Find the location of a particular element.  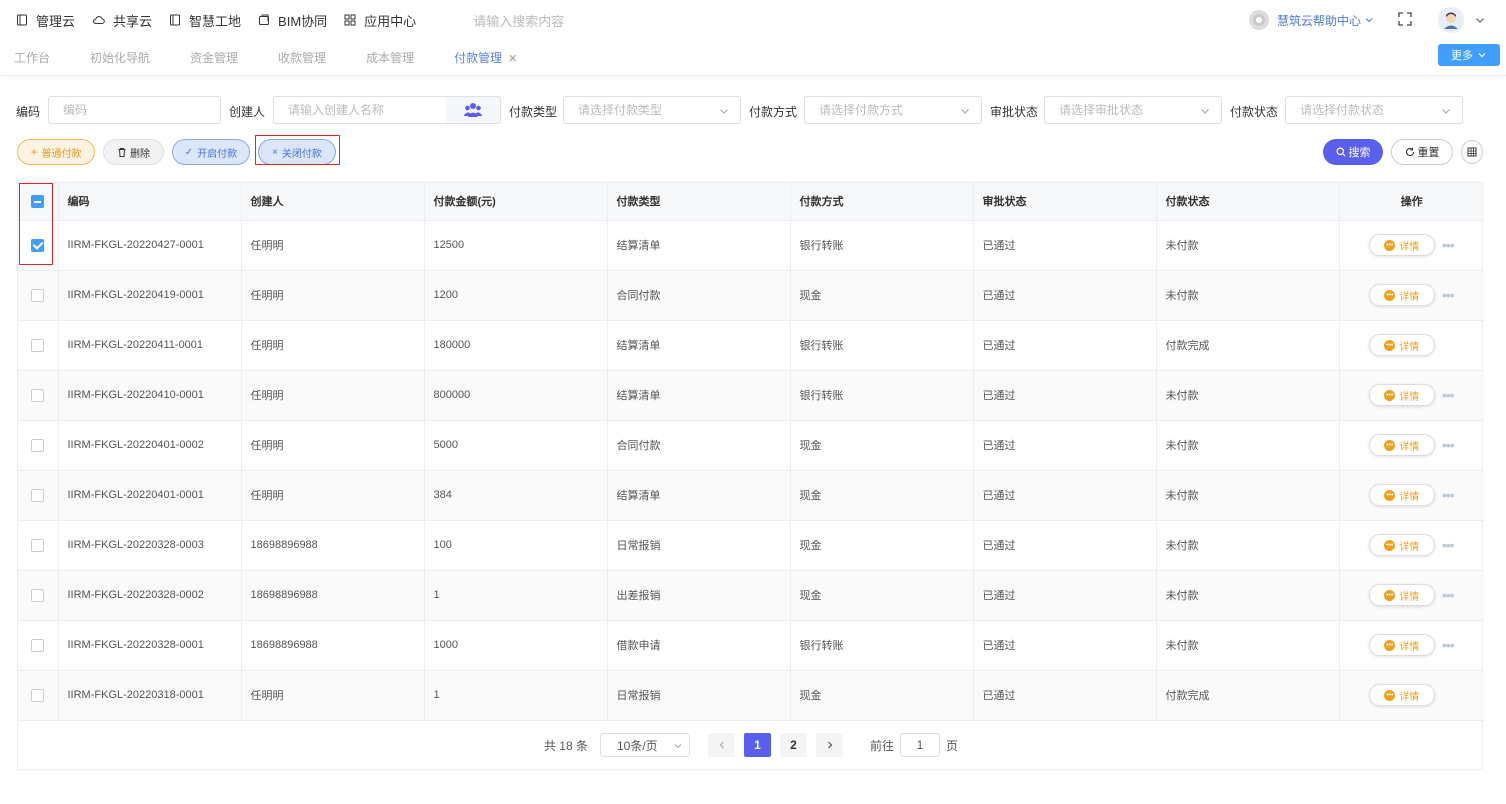

header-creator: 创建人 is located at coordinates (333, 202).